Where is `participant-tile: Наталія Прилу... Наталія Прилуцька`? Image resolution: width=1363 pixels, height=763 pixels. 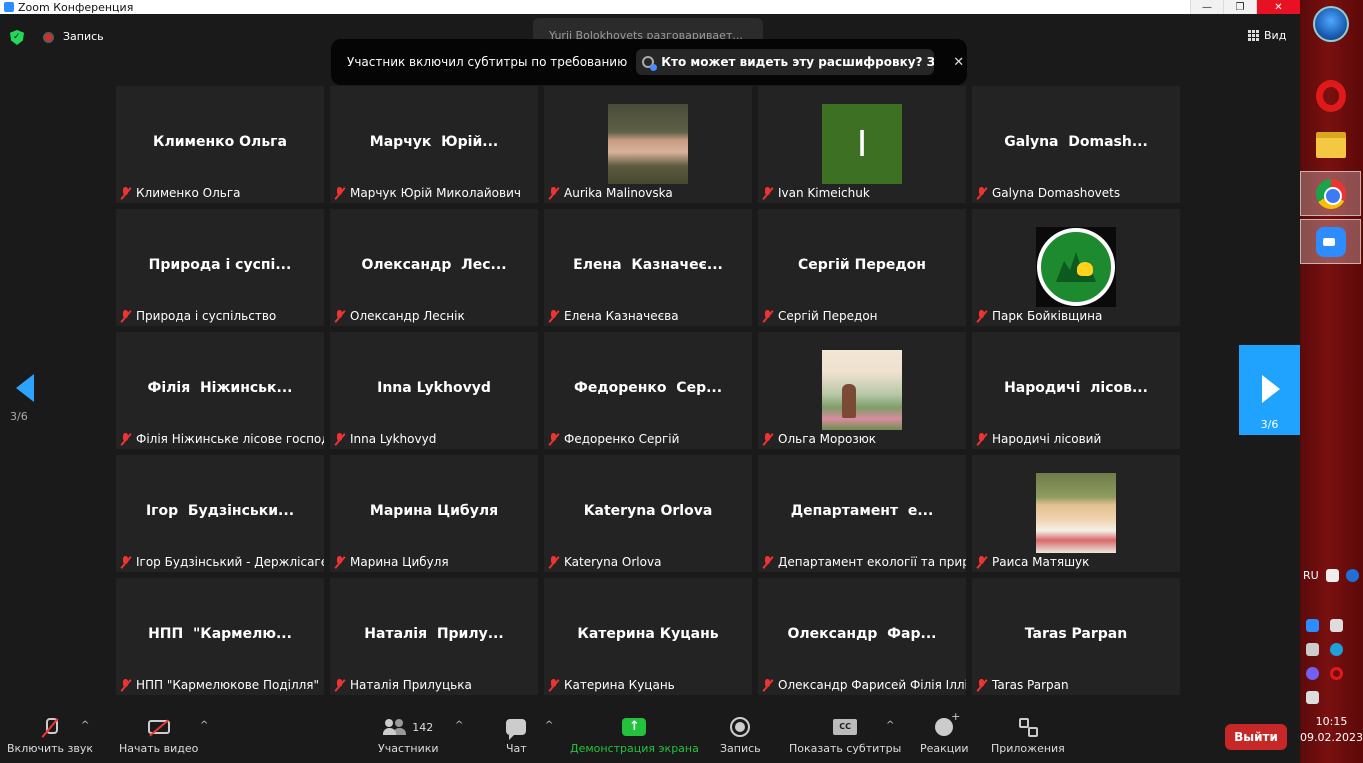 participant-tile: Наталія Прилу... Наталія Прилуцька is located at coordinates (434, 636).